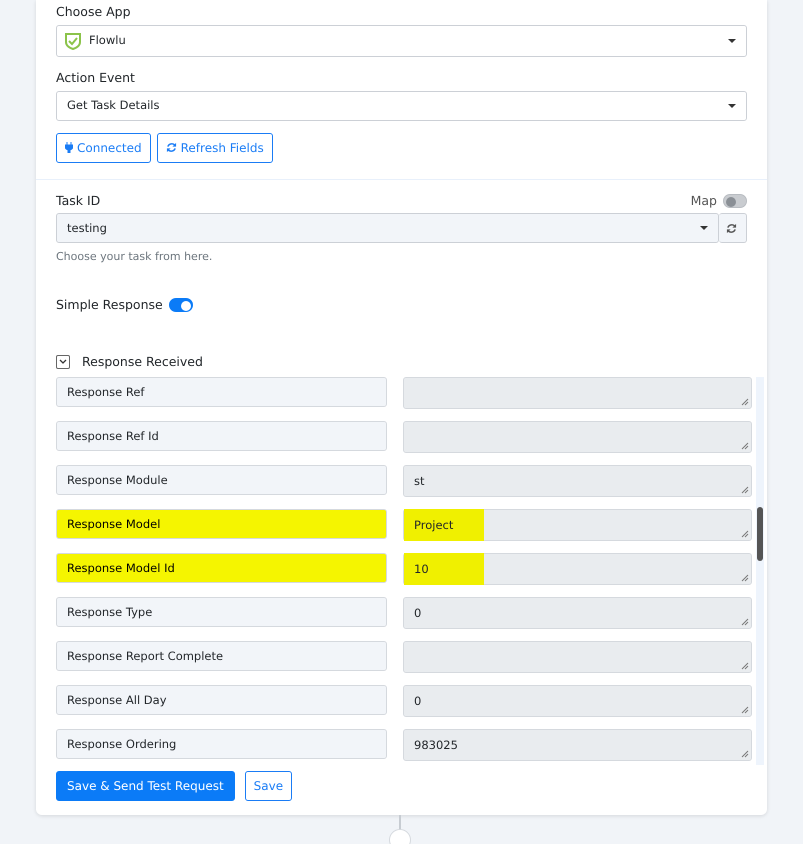 This screenshot has height=844, width=803. I want to click on app-logo-icon, so click(73, 40).